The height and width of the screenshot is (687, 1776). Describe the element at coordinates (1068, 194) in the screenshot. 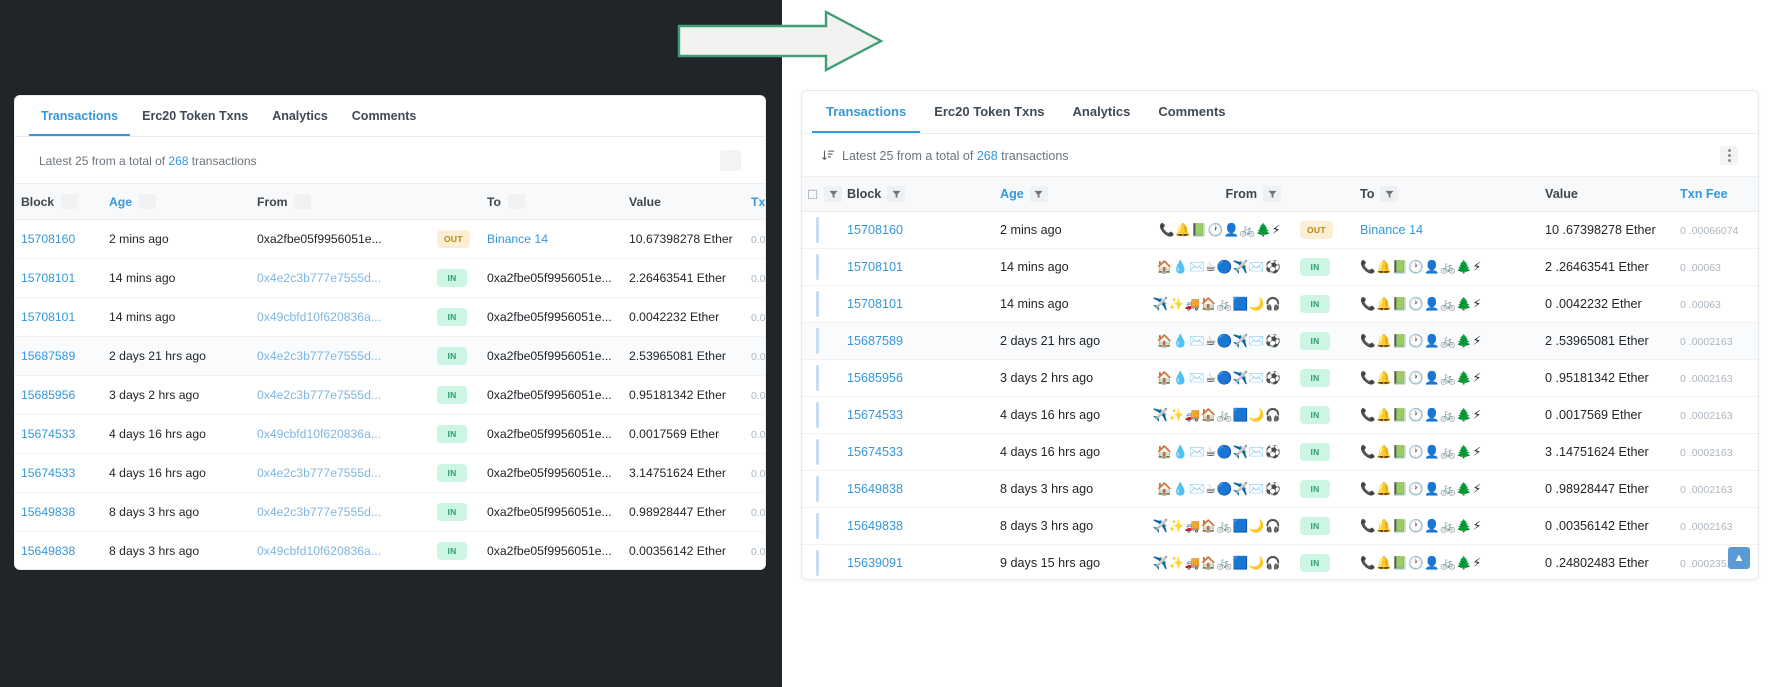

I see `column-header-age-zoomed: Age` at that location.